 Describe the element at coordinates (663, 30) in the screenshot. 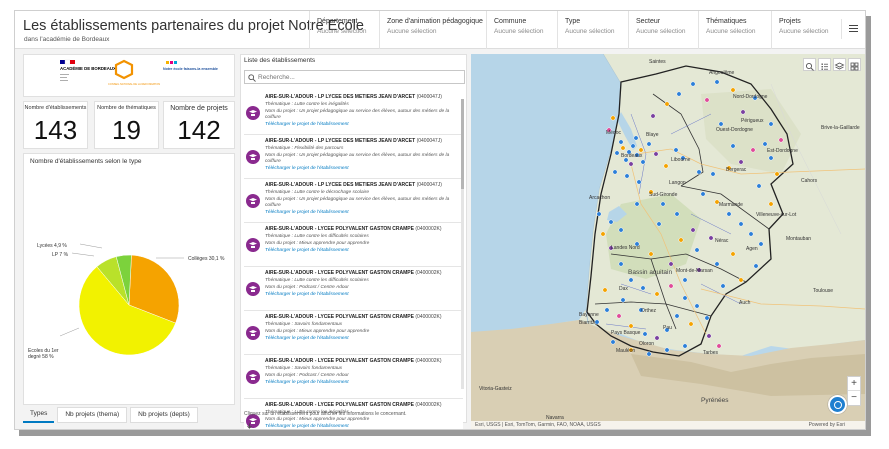

I see `filter-secteur: Secteur Aucune sélection` at that location.